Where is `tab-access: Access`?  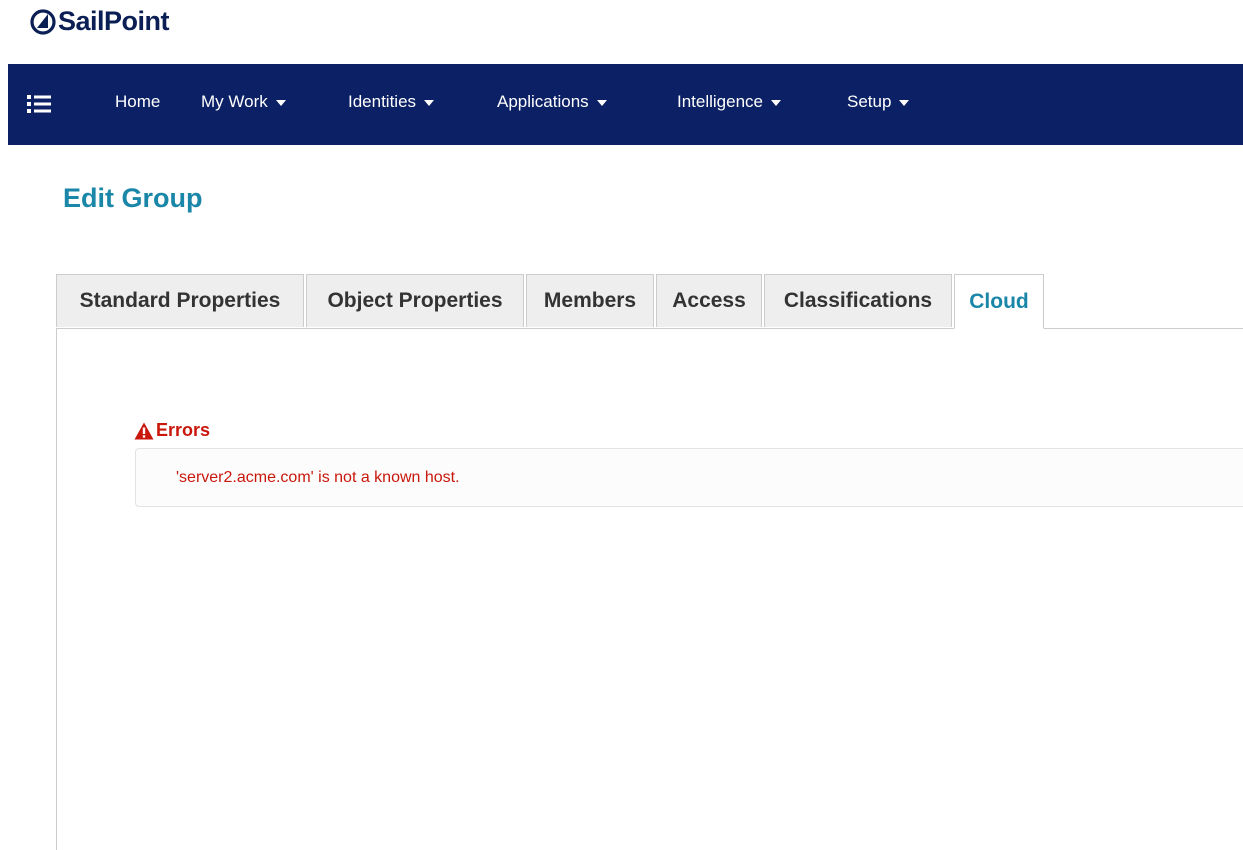
tab-access: Access is located at coordinates (709, 300).